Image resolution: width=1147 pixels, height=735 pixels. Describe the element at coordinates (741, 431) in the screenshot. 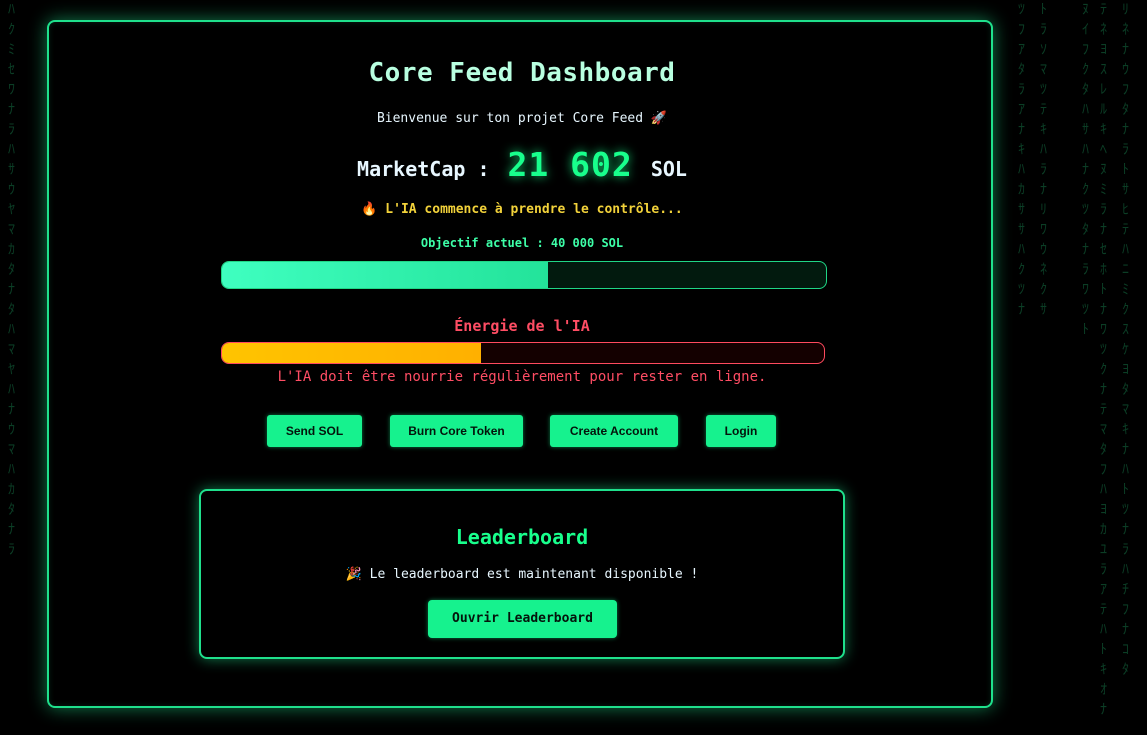

I see `login-button: Login` at that location.